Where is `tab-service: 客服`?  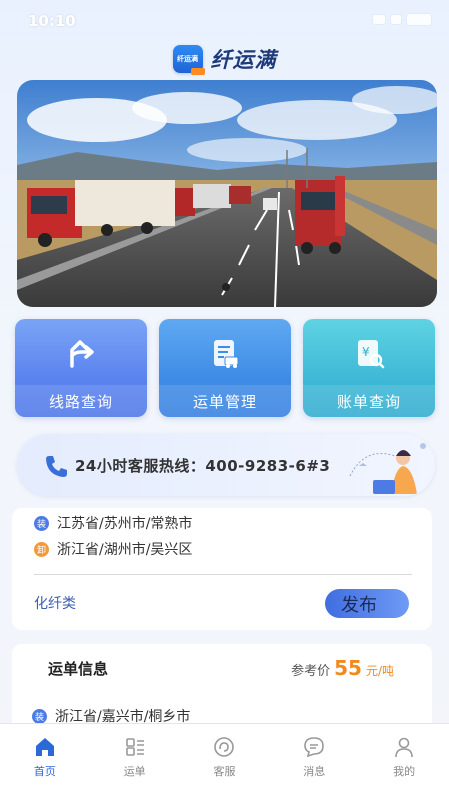
tab-service: 客服 is located at coordinates (225, 761).